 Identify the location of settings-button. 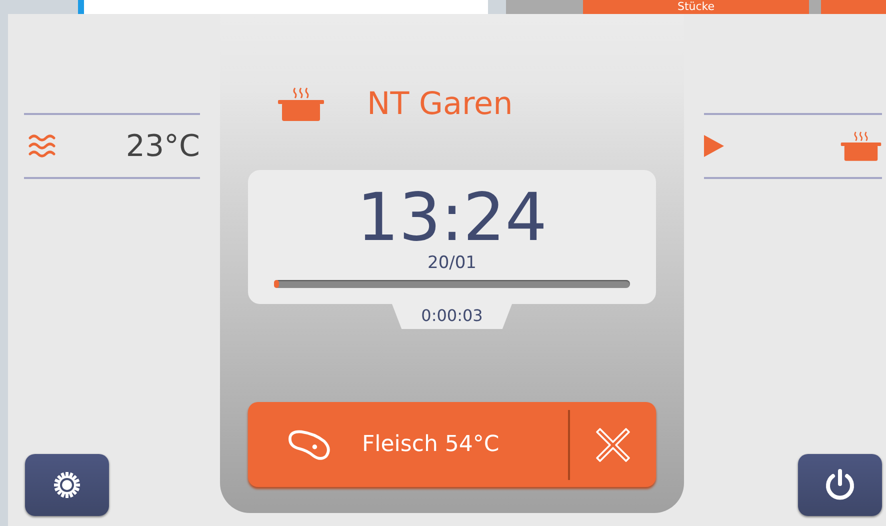
(67, 485).